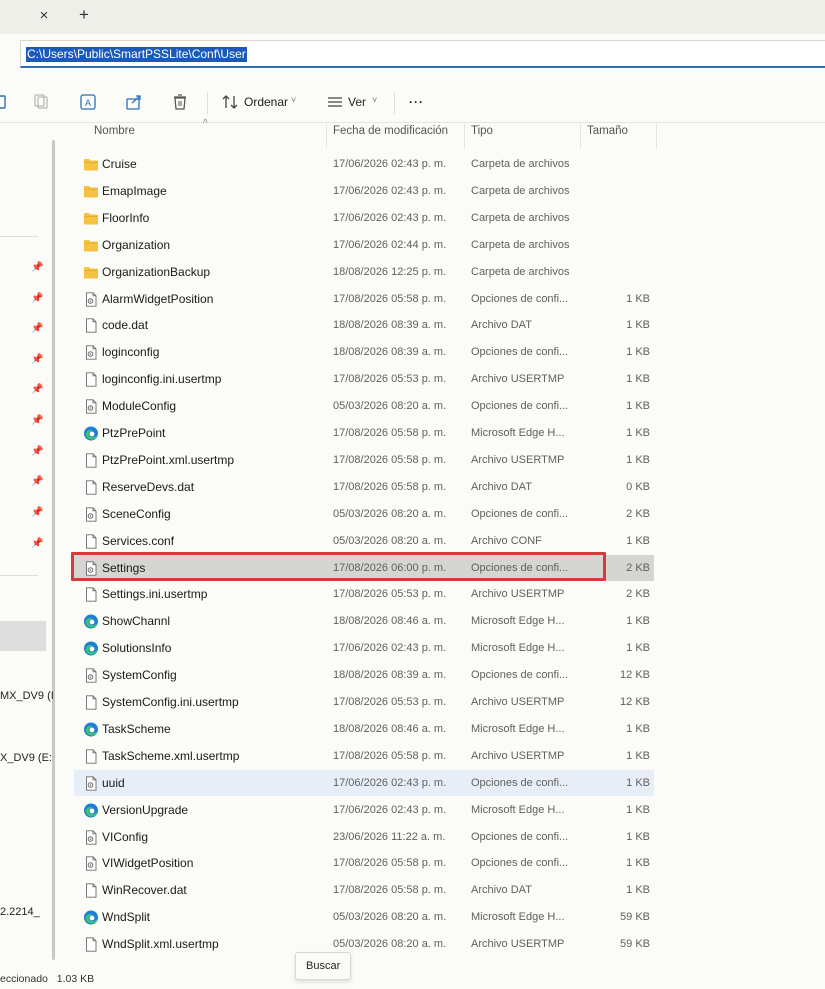 The width and height of the screenshot is (825, 989). I want to click on annotation-highlight-box, so click(338, 566).